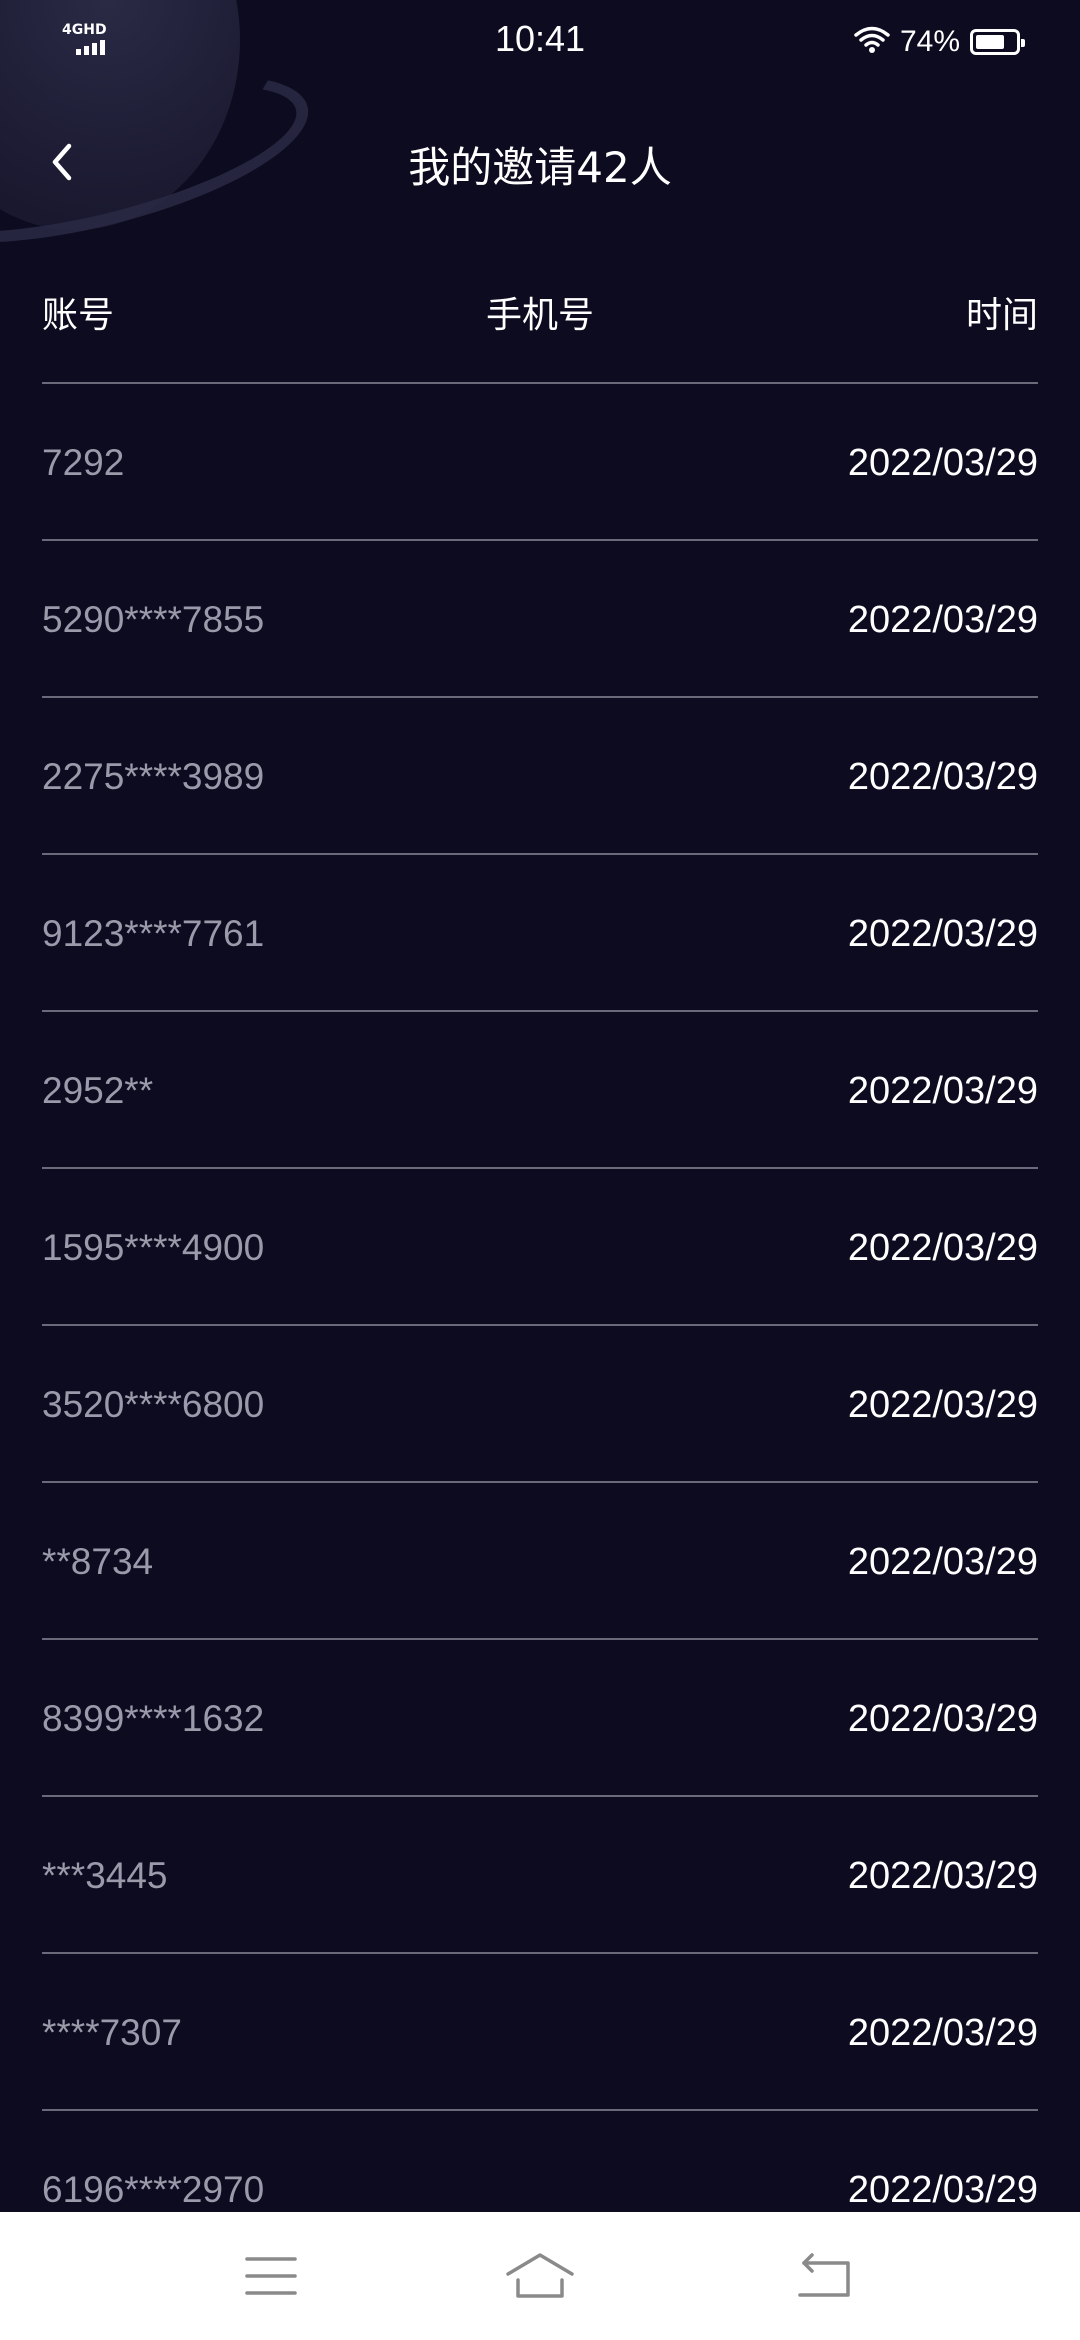 This screenshot has width=1080, height=2340. I want to click on row-account: 2275****3989, so click(153, 776).